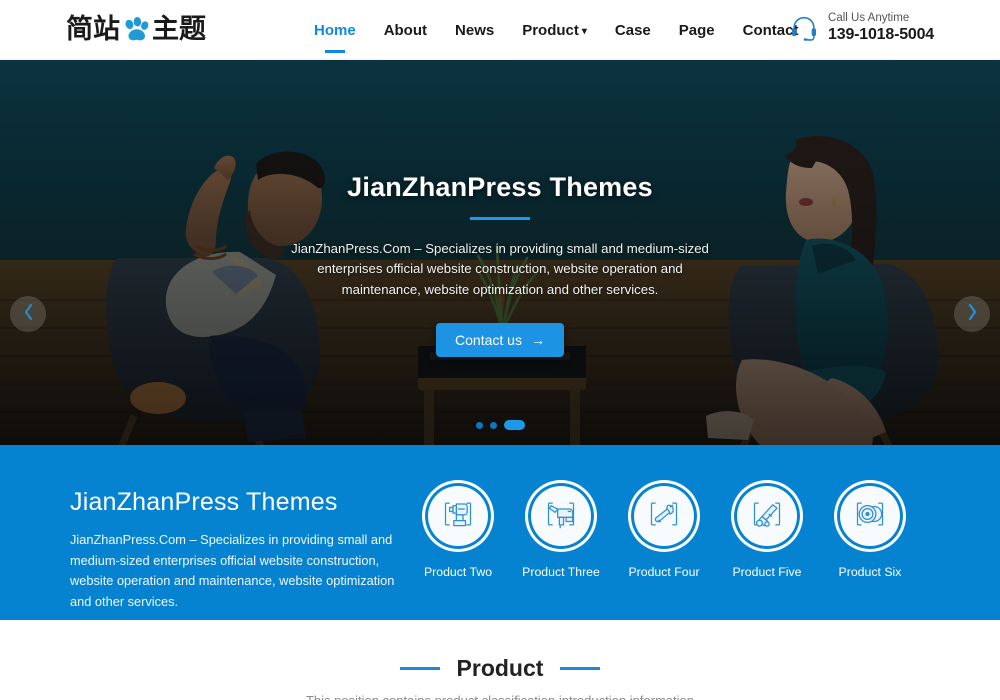 Image resolution: width=1000 pixels, height=700 pixels. I want to click on hammer-drill-icon, so click(561, 516).